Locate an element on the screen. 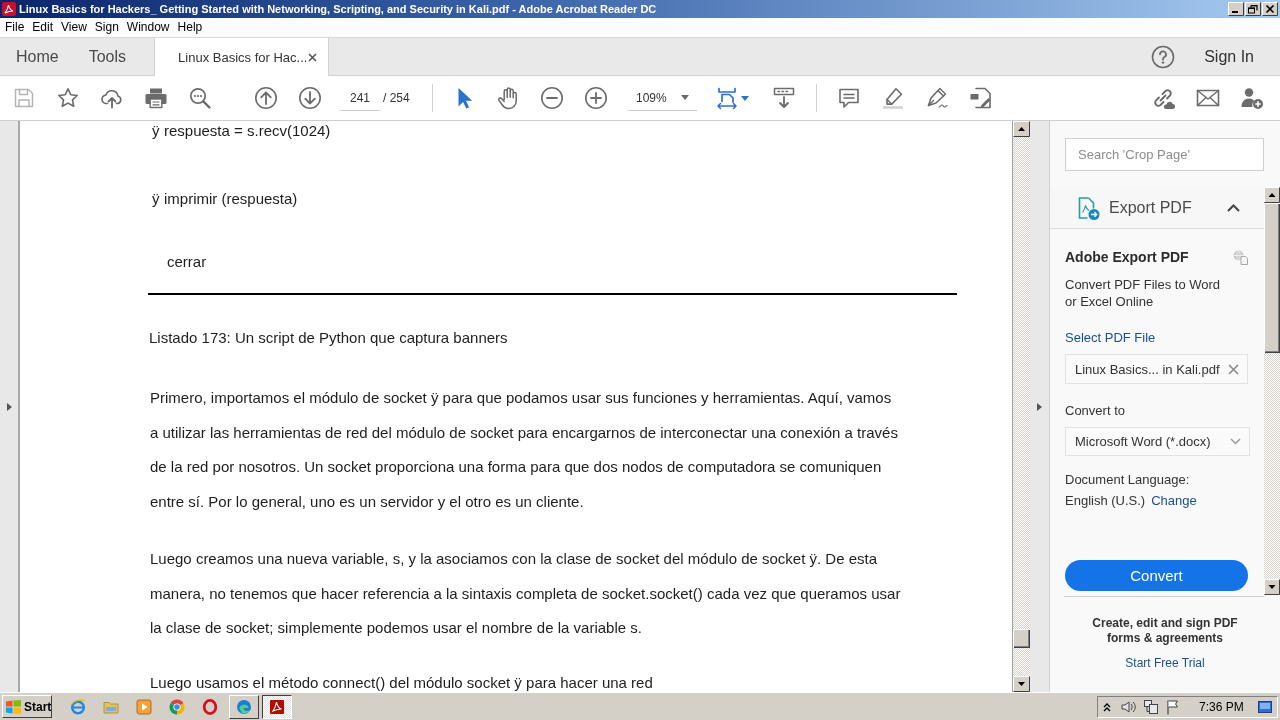  desktop-icon is located at coordinates (1264, 706).